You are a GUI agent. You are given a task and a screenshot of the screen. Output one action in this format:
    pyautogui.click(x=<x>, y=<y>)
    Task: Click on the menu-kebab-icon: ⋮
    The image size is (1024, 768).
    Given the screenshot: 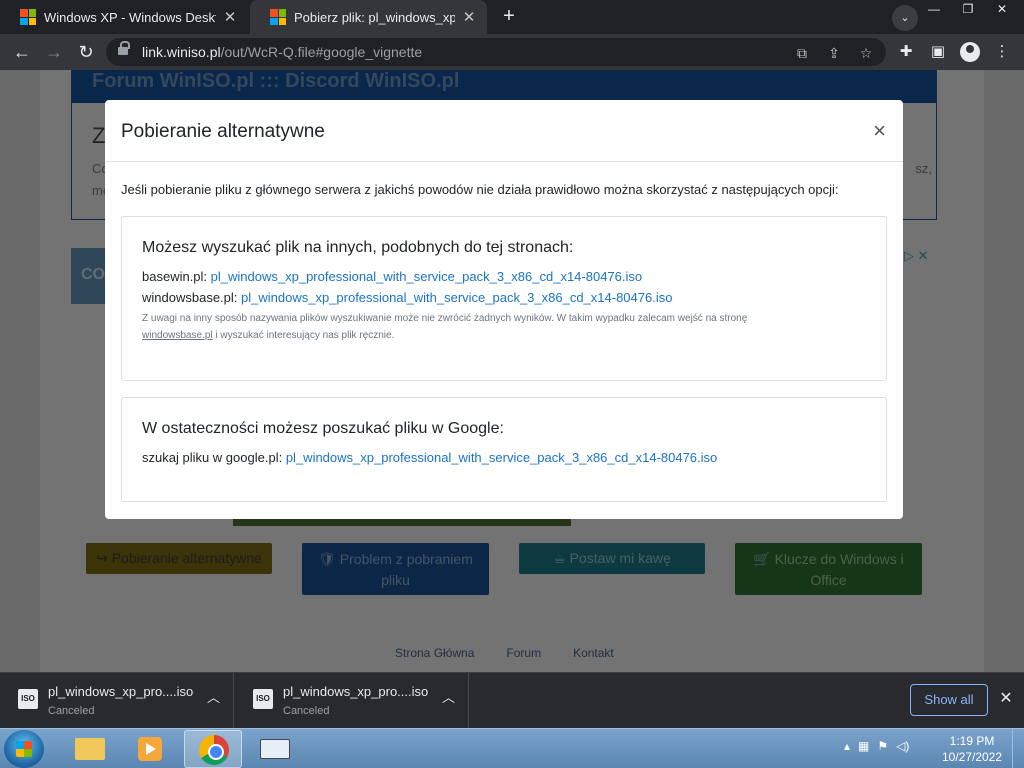 What is the action you would take?
    pyautogui.click(x=1002, y=52)
    